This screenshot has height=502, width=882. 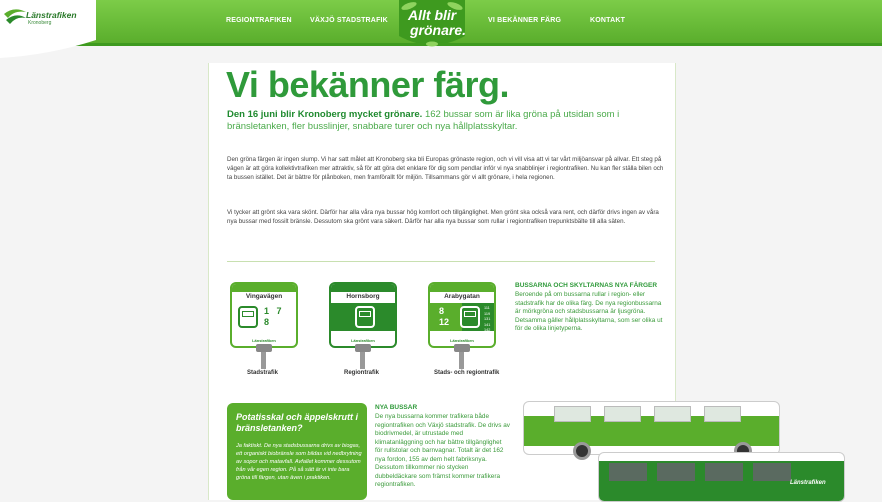 What do you see at coordinates (586, 285) in the screenshot?
I see `bus-signs-heading: BUSSARNA OCH SKYLTARNAS NYA FÄRGER` at bounding box center [586, 285].